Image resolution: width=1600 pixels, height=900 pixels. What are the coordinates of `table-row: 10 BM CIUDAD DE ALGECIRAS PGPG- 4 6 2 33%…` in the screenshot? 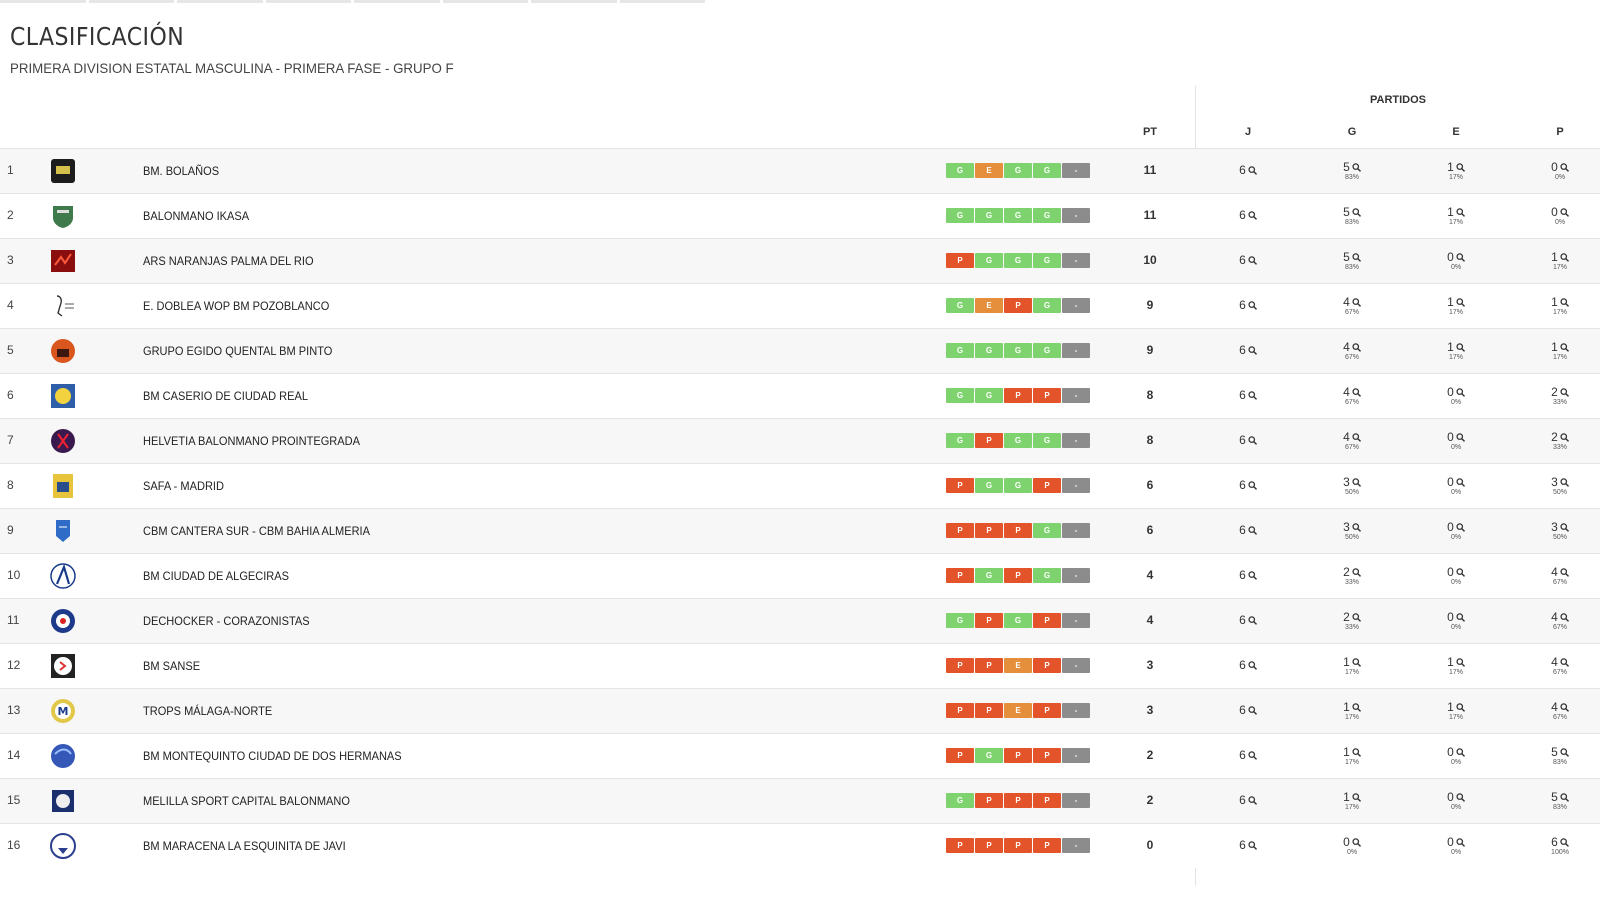 It's located at (800, 575).